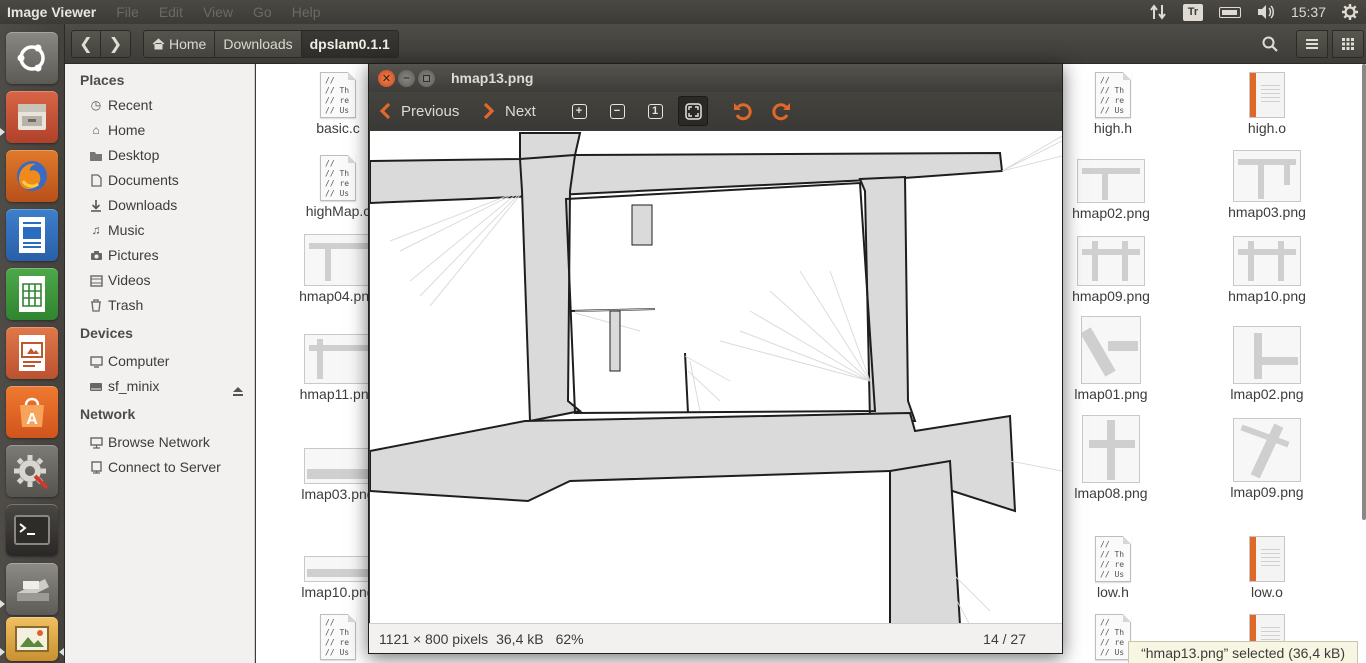 This screenshot has width=1366, height=663. What do you see at coordinates (1113, 592) in the screenshot?
I see `file-name: low.h` at bounding box center [1113, 592].